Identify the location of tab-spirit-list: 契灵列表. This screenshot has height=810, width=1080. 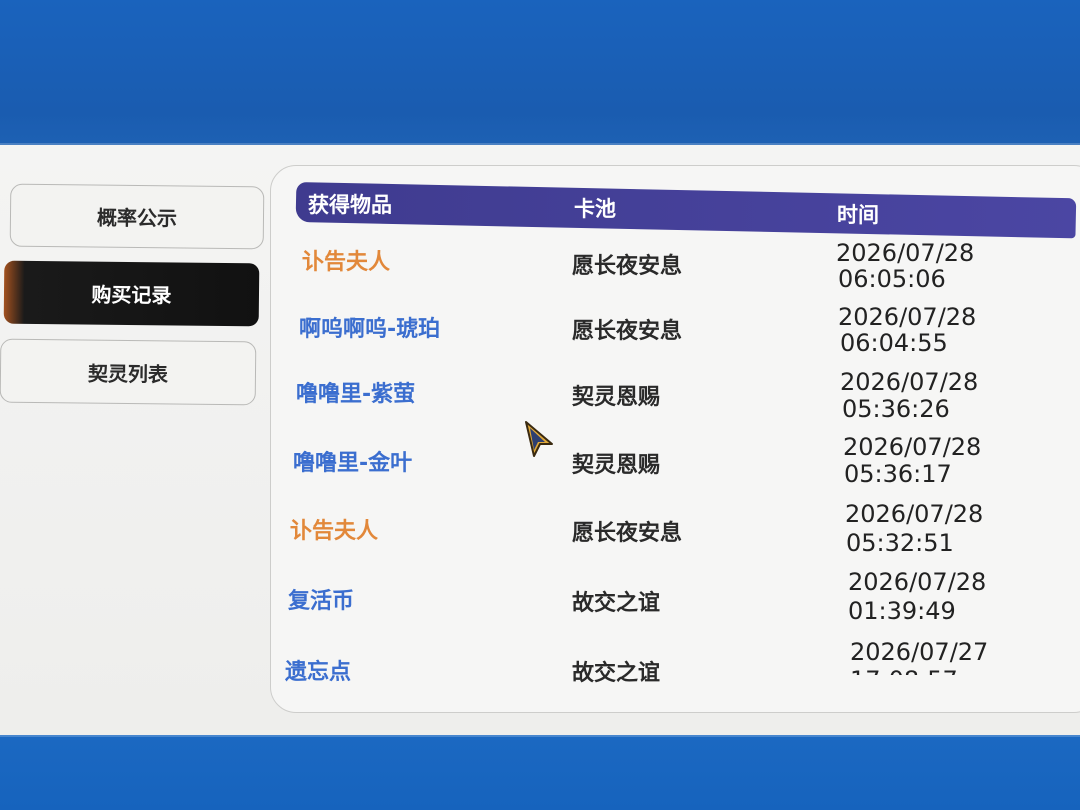
(128, 372).